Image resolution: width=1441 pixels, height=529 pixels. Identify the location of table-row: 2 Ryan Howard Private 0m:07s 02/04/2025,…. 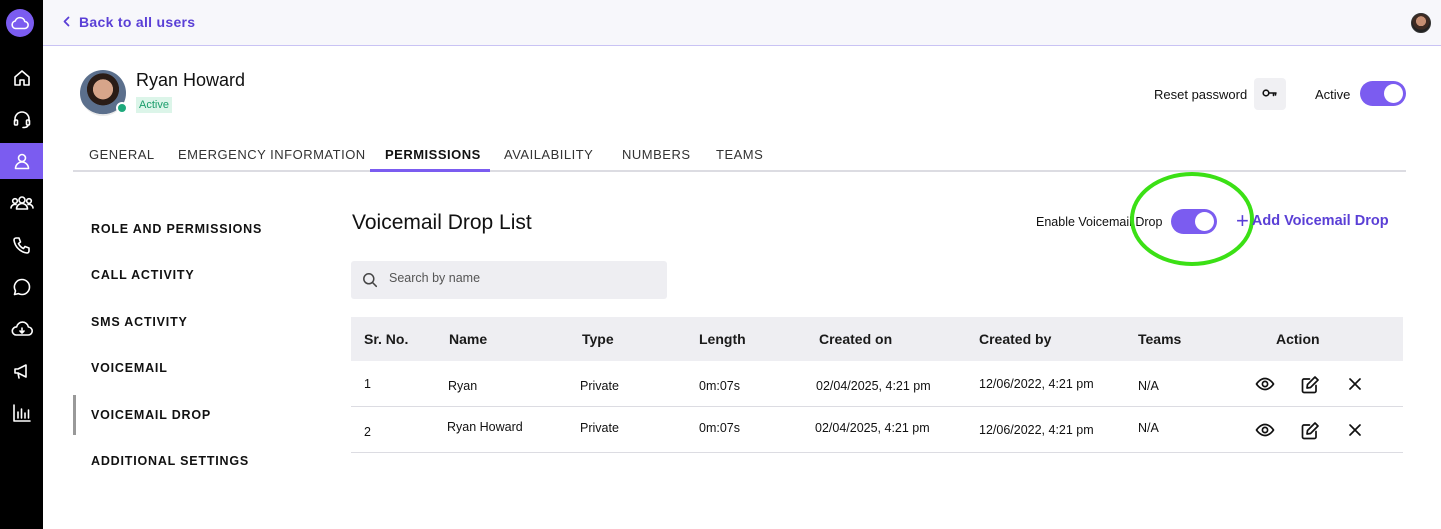
(877, 430).